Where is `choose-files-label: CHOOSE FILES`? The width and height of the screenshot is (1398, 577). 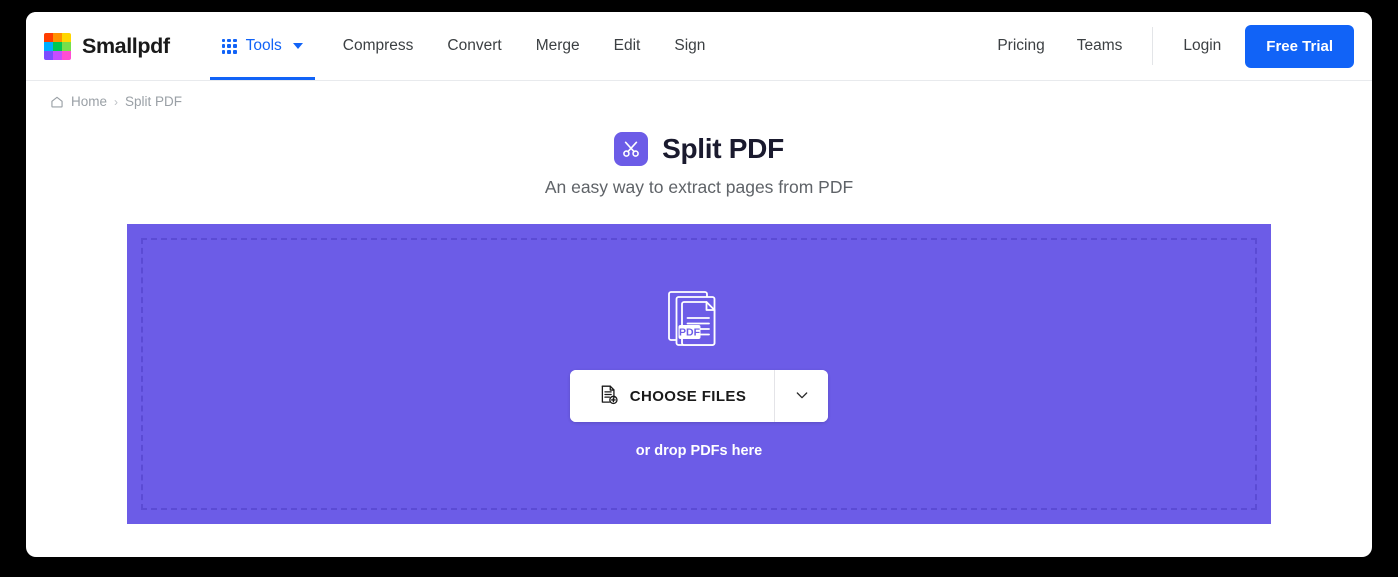 choose-files-label: CHOOSE FILES is located at coordinates (688, 396).